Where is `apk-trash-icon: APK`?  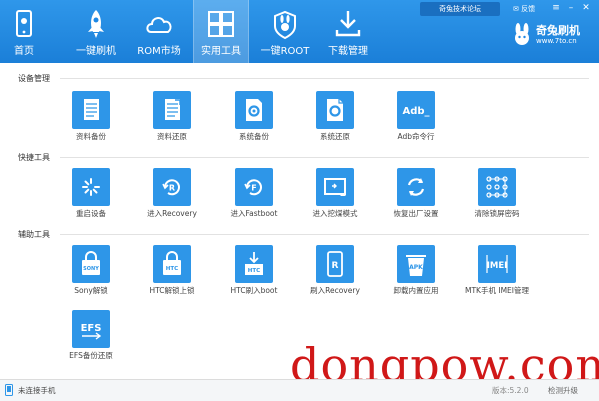 apk-trash-icon: APK is located at coordinates (416, 264).